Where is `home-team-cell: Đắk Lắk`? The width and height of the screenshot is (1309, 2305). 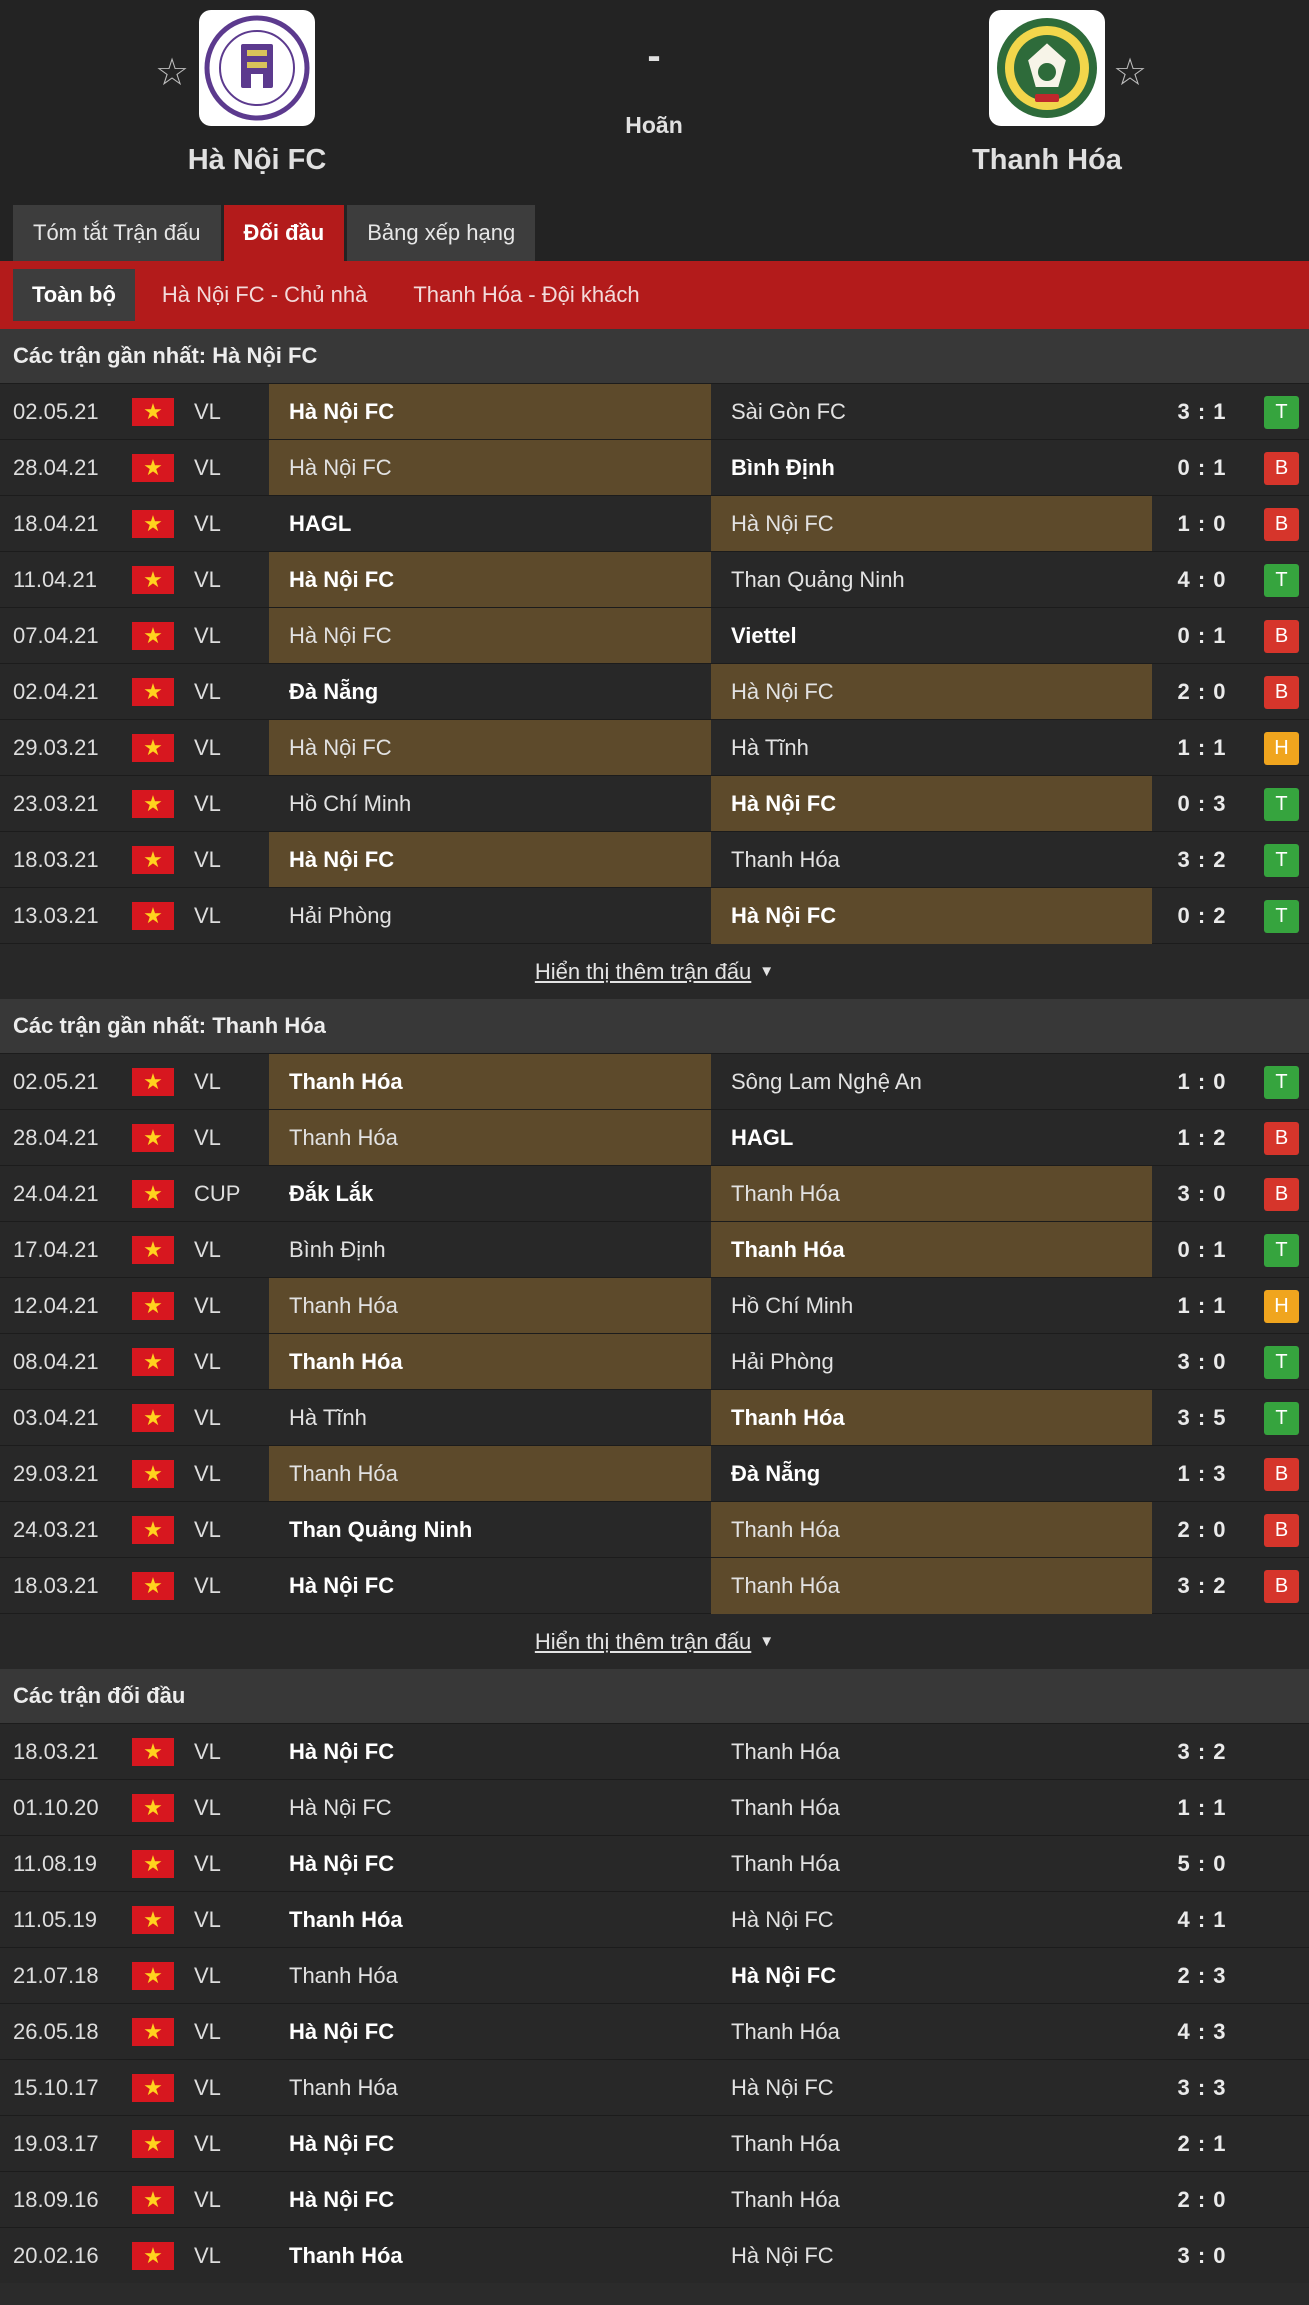 home-team-cell: Đắk Lắk is located at coordinates (331, 1193).